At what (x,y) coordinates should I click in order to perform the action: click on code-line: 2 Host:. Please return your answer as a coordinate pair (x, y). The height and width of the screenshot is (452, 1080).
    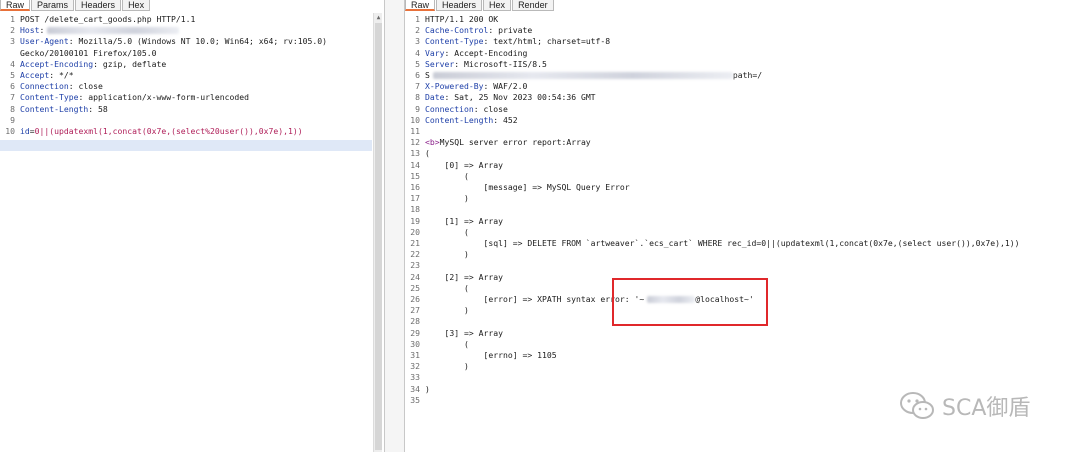
    Looking at the image, I should click on (90, 30).